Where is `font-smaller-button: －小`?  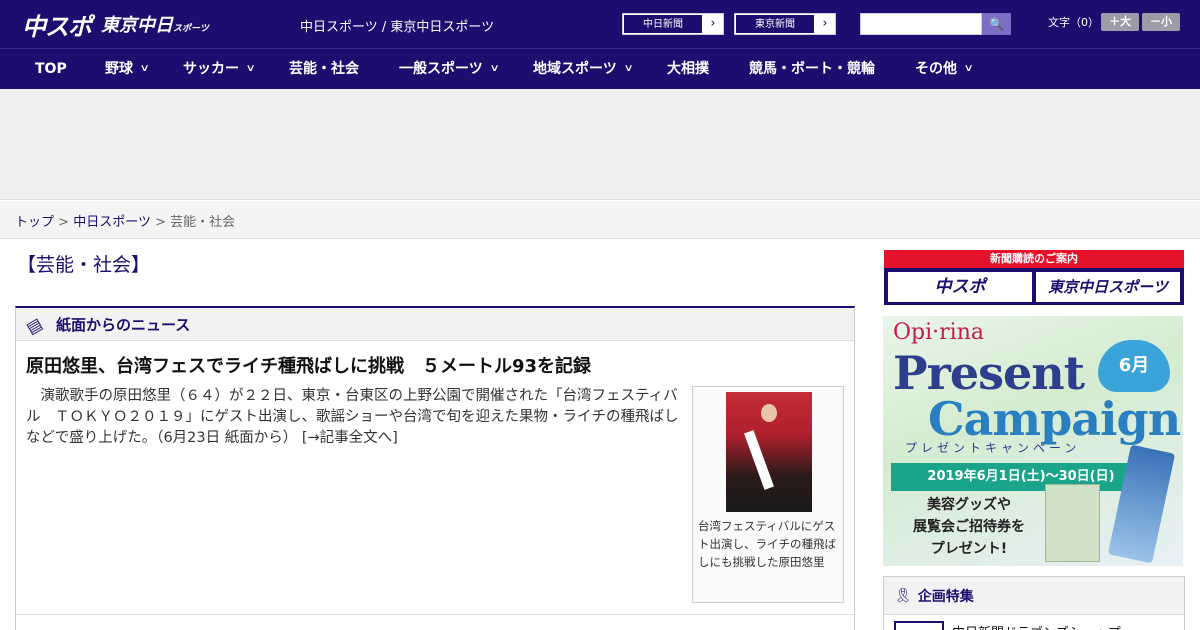 font-smaller-button: －小 is located at coordinates (1161, 22).